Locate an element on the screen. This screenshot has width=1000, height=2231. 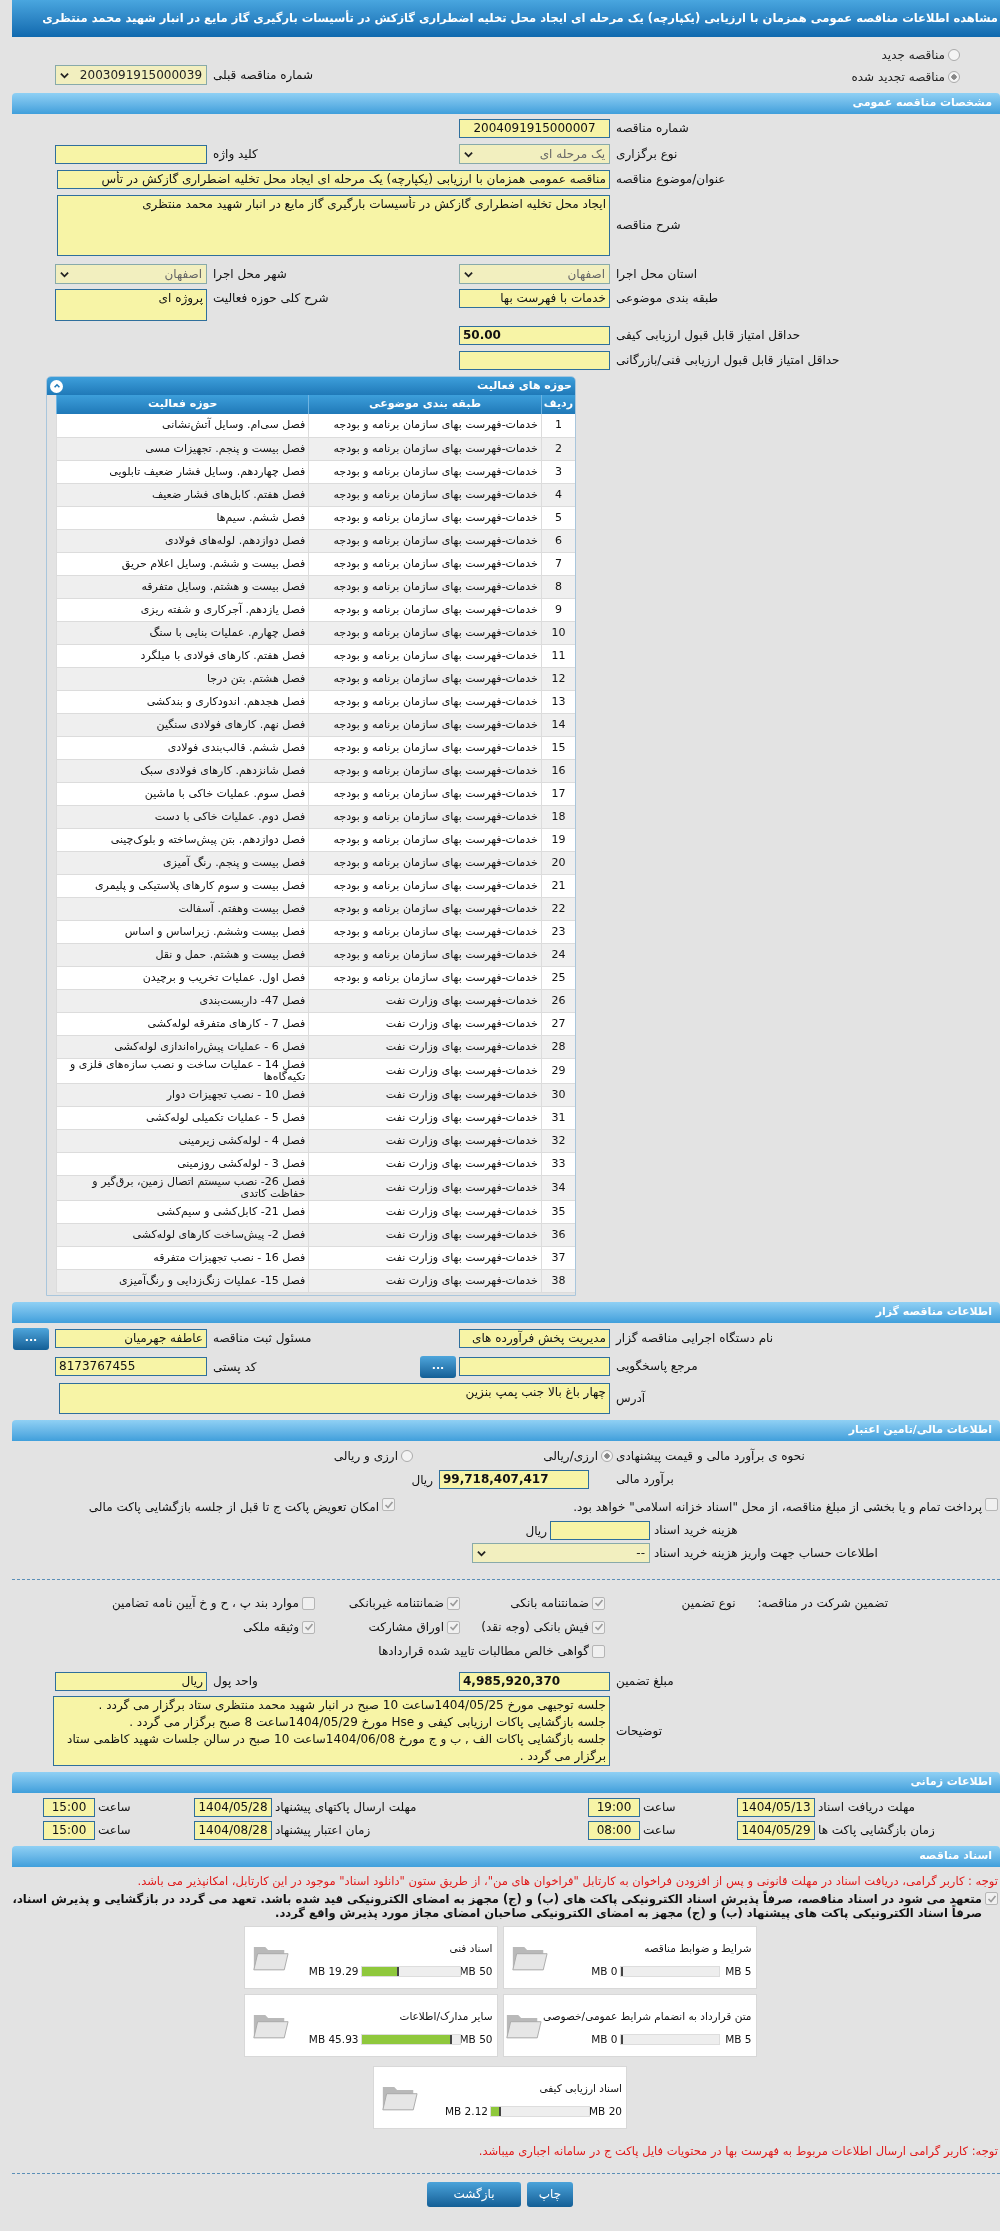
table-cell: 31 is located at coordinates (558, 1117).